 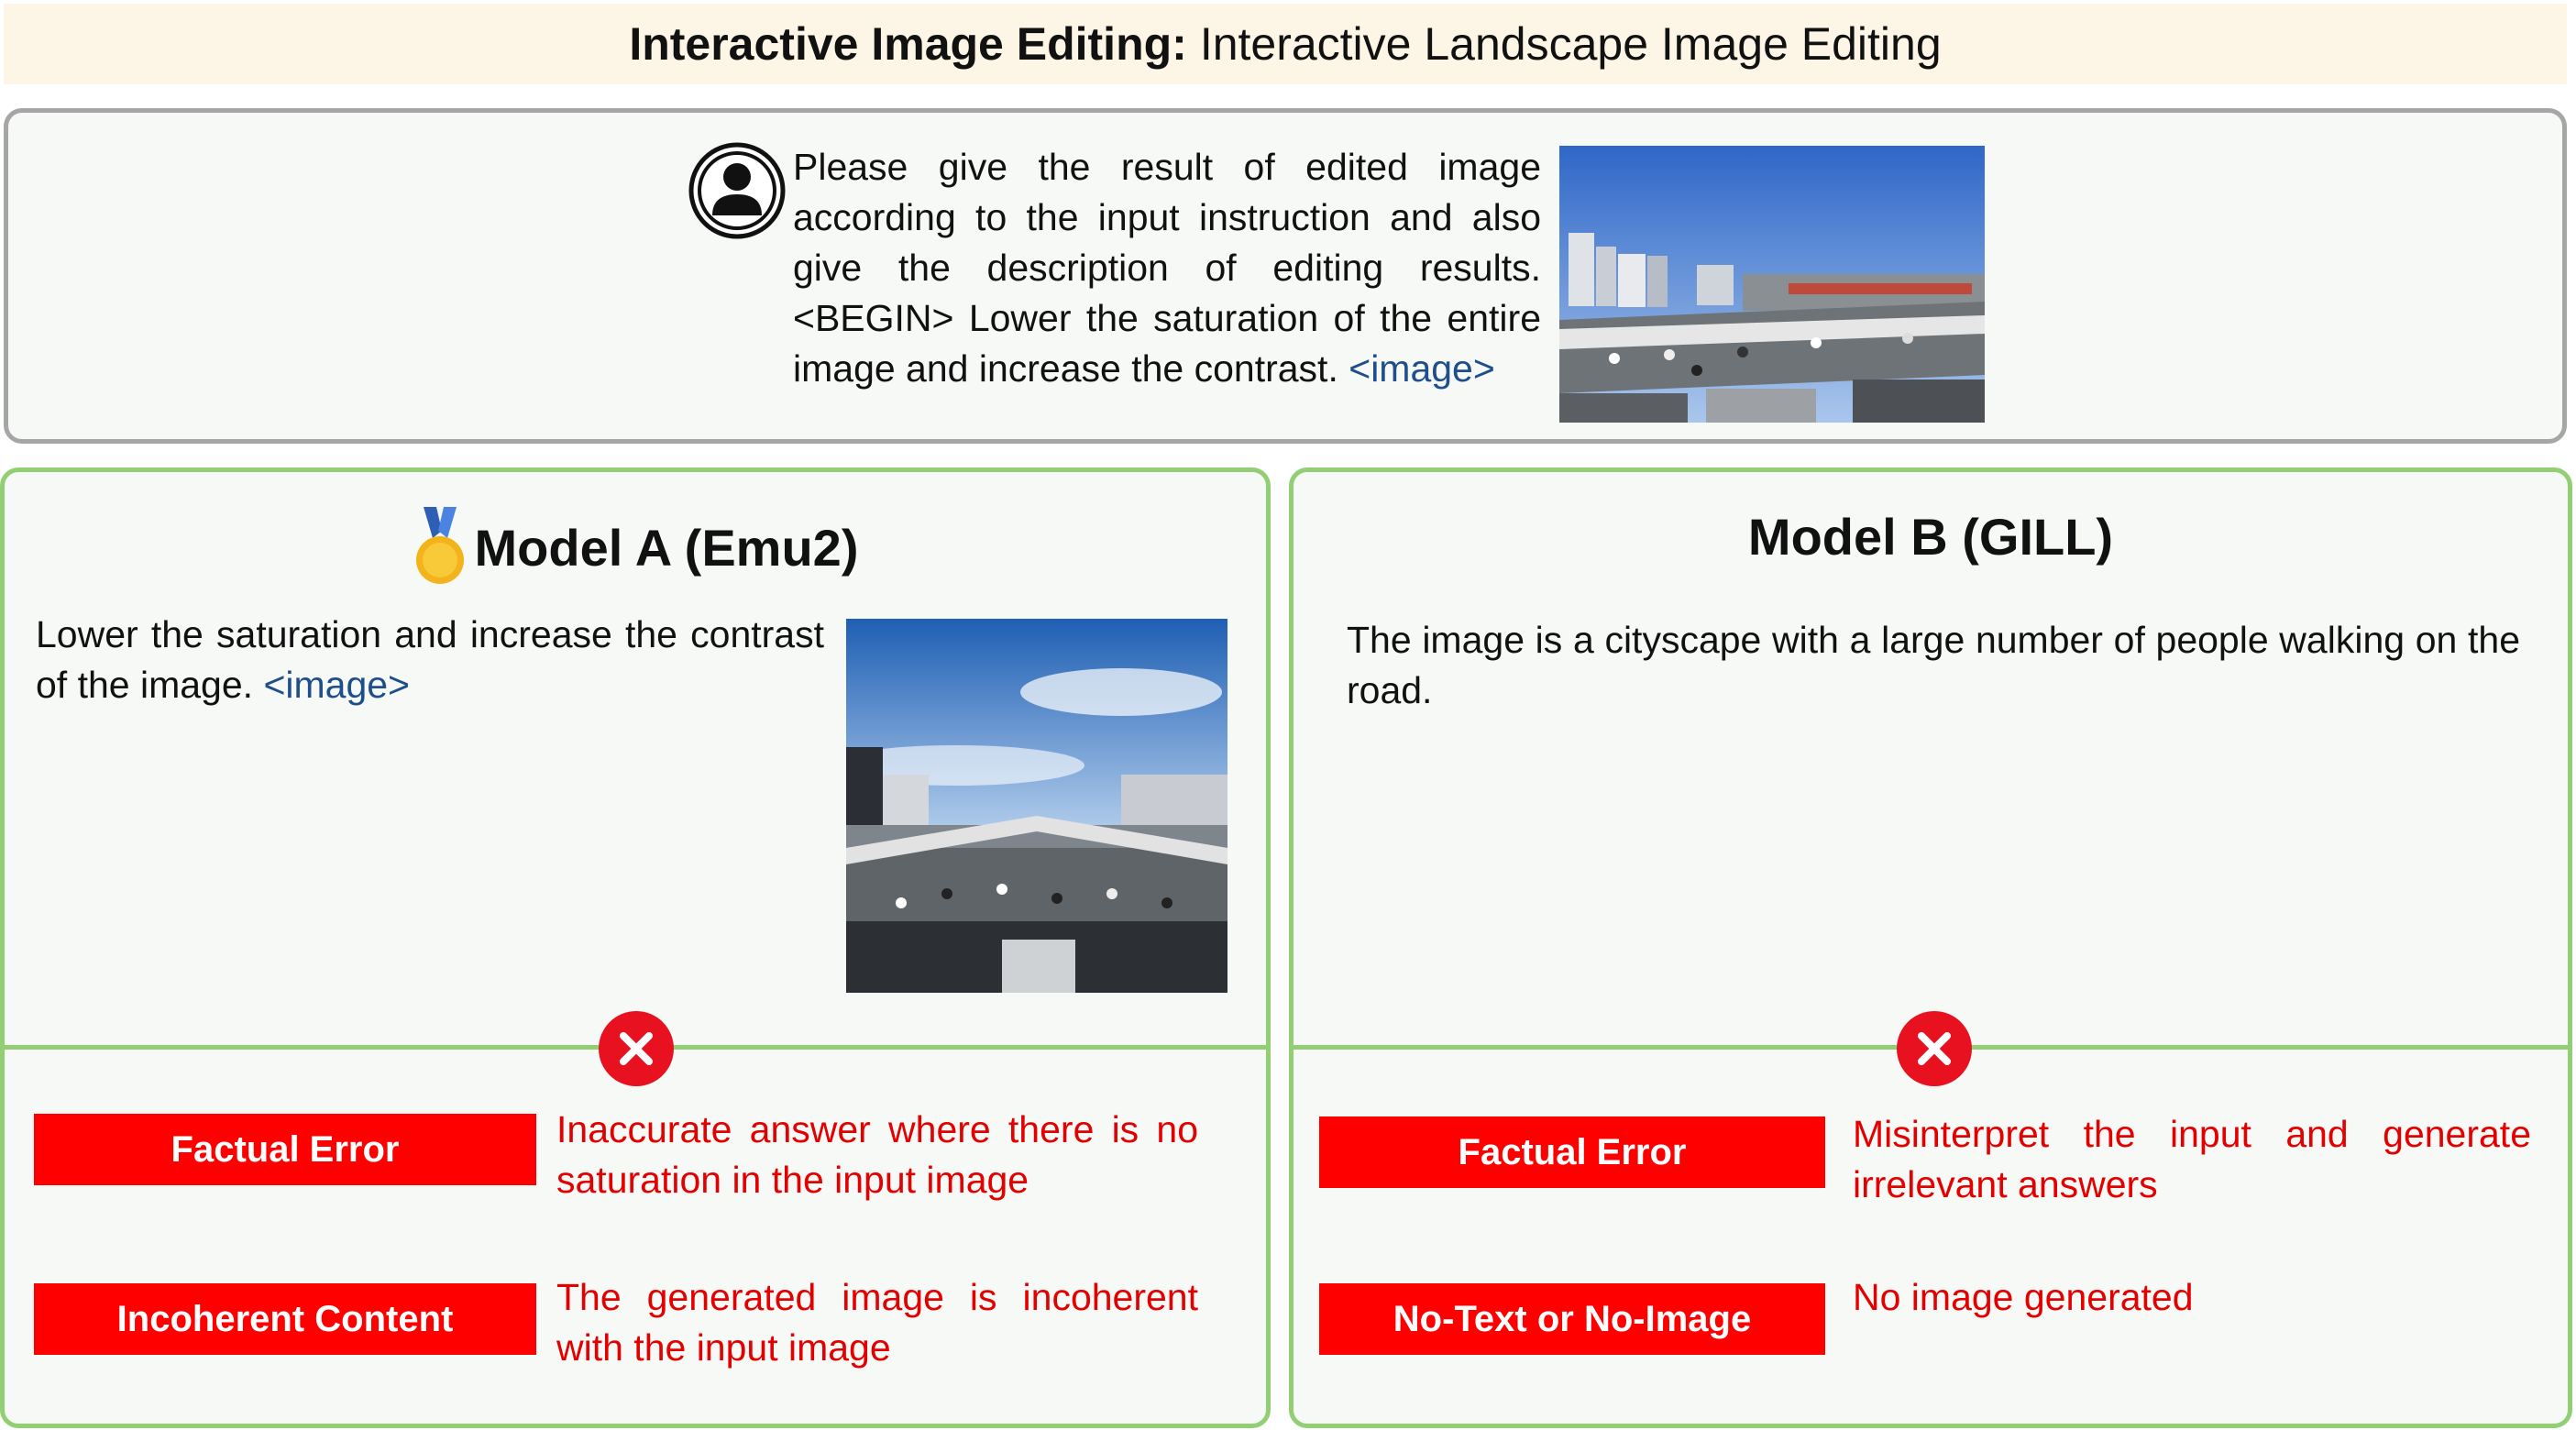 What do you see at coordinates (336, 685) in the screenshot?
I see `model-a-image-token: <image>` at bounding box center [336, 685].